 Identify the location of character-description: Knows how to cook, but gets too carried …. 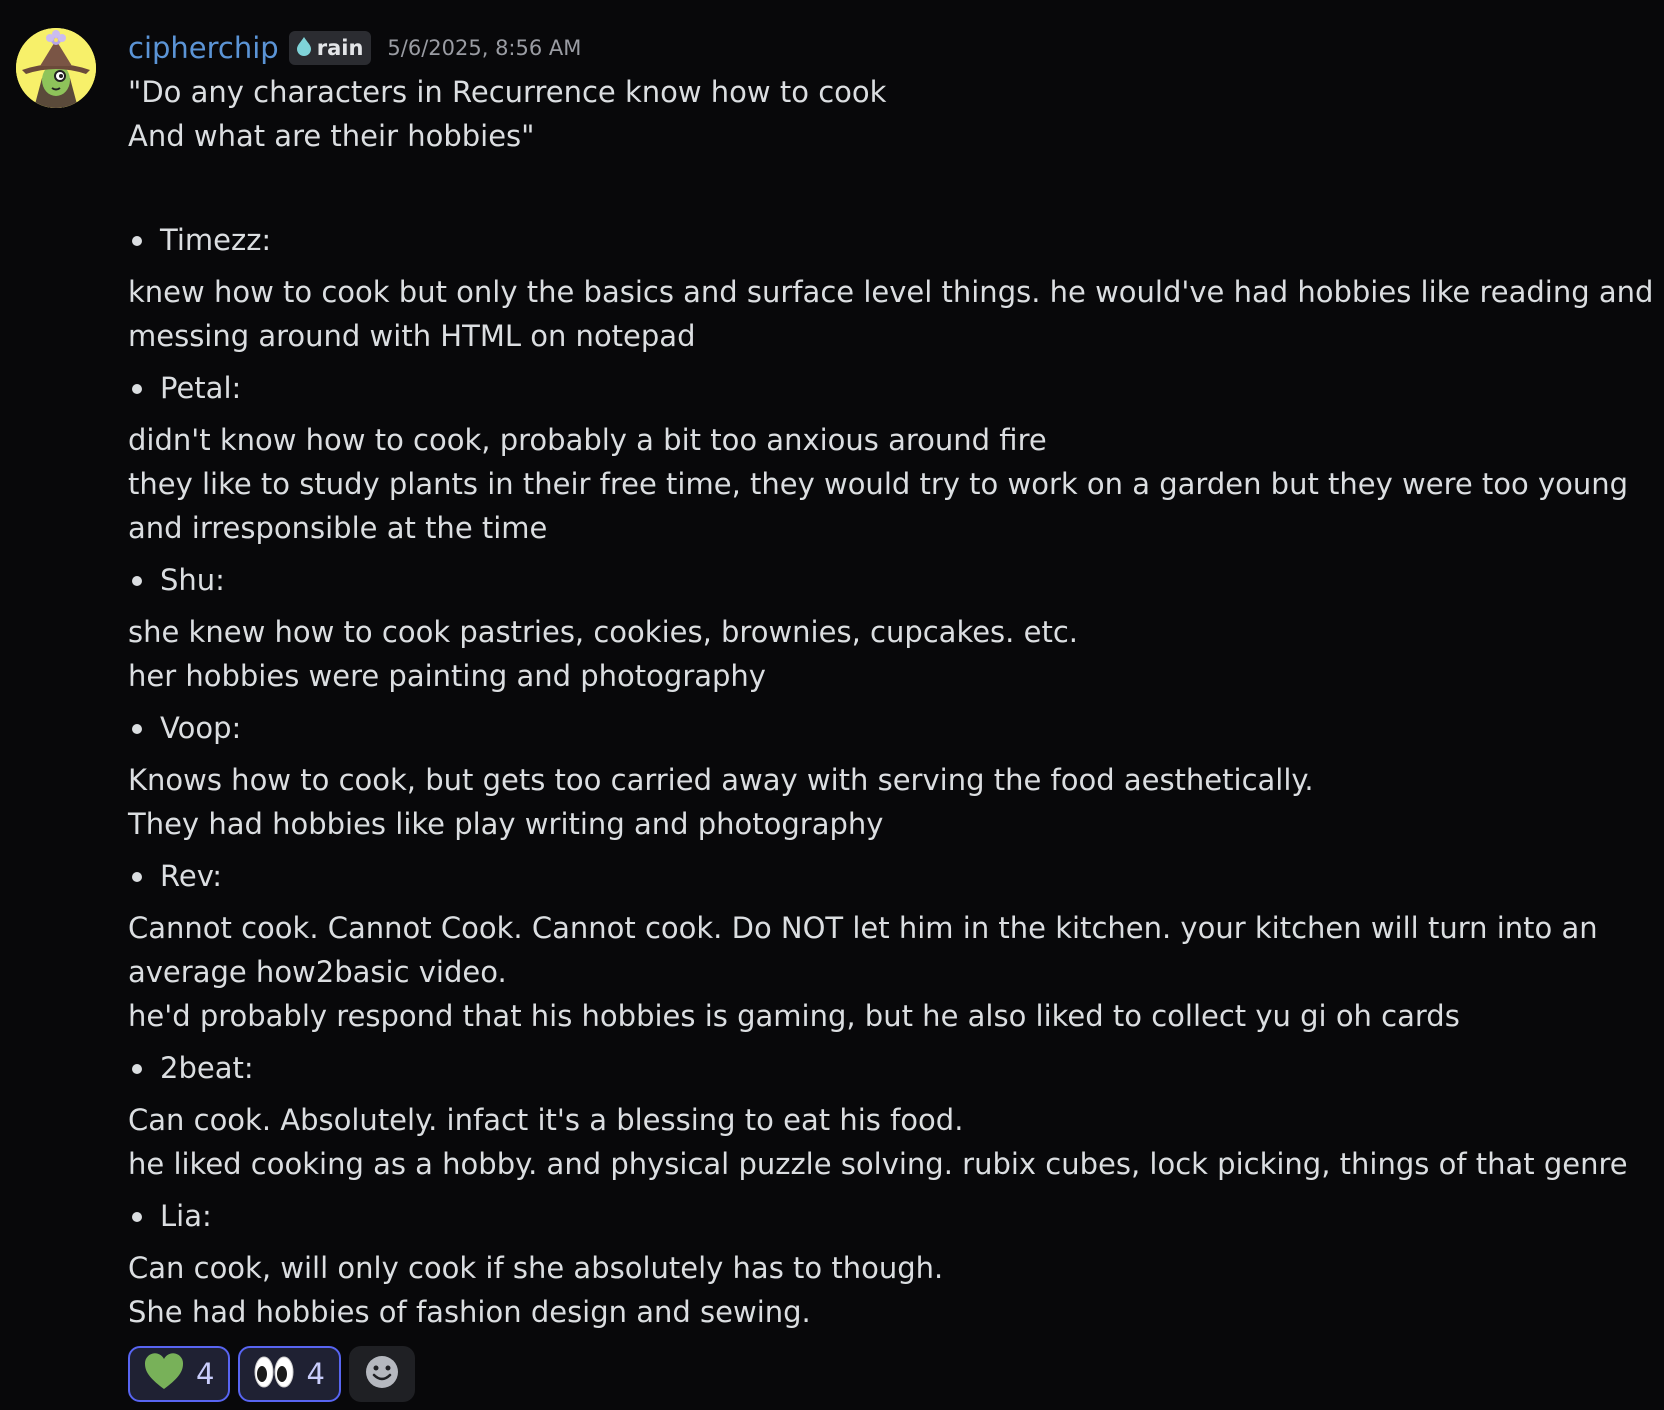
(721, 780).